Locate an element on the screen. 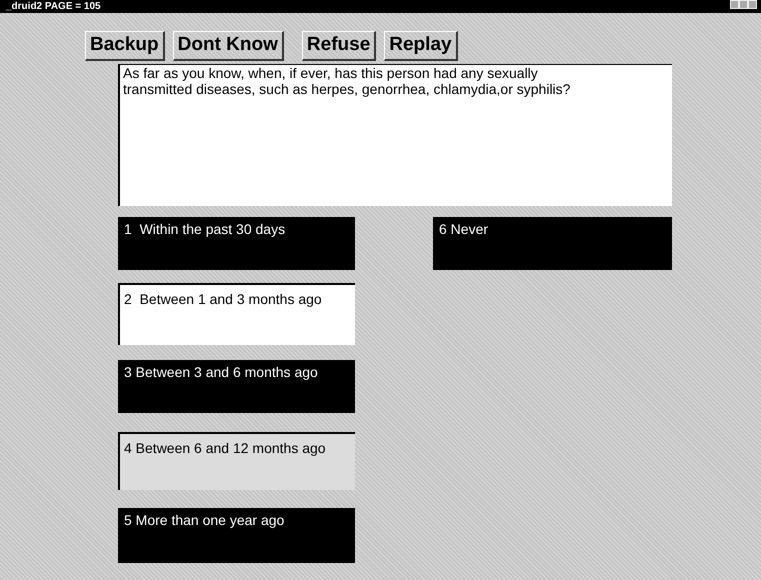  answer-choice: 6 Never is located at coordinates (552, 243).